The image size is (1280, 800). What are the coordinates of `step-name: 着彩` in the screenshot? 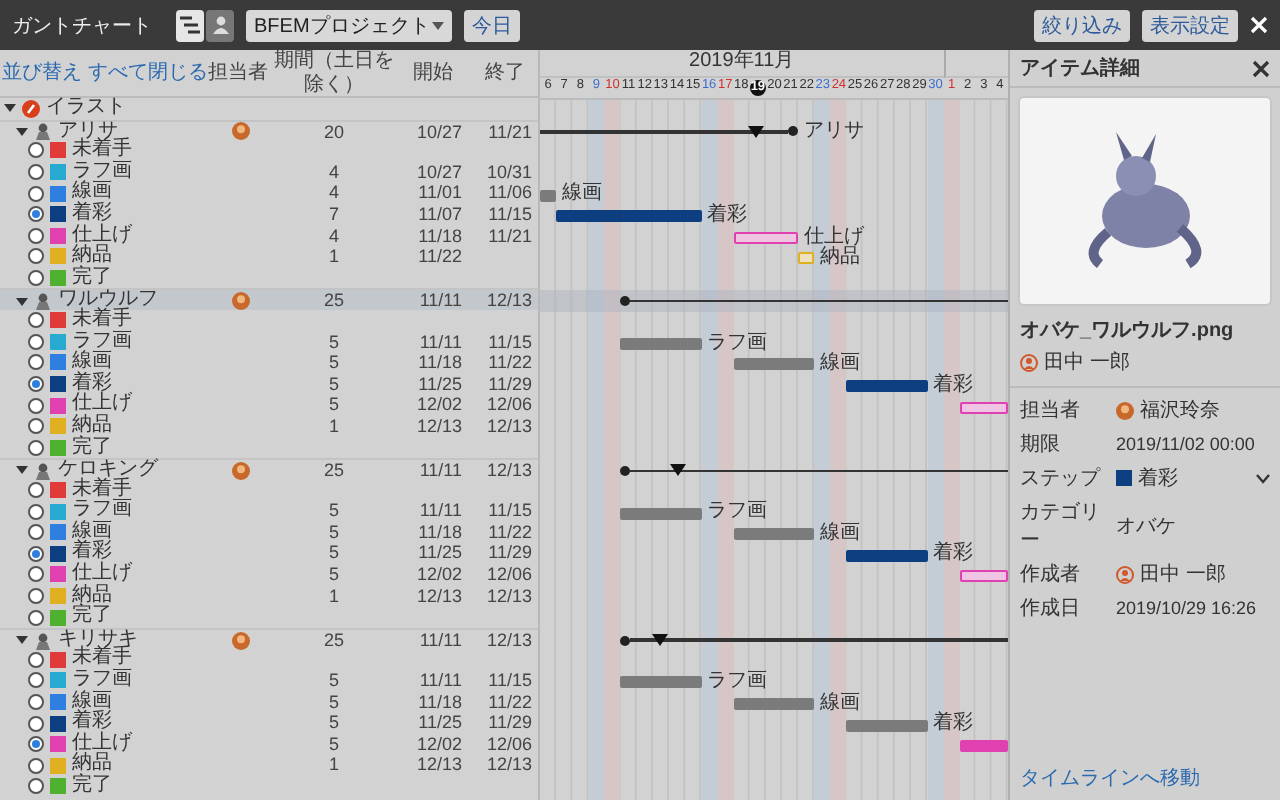 It's located at (92, 213).